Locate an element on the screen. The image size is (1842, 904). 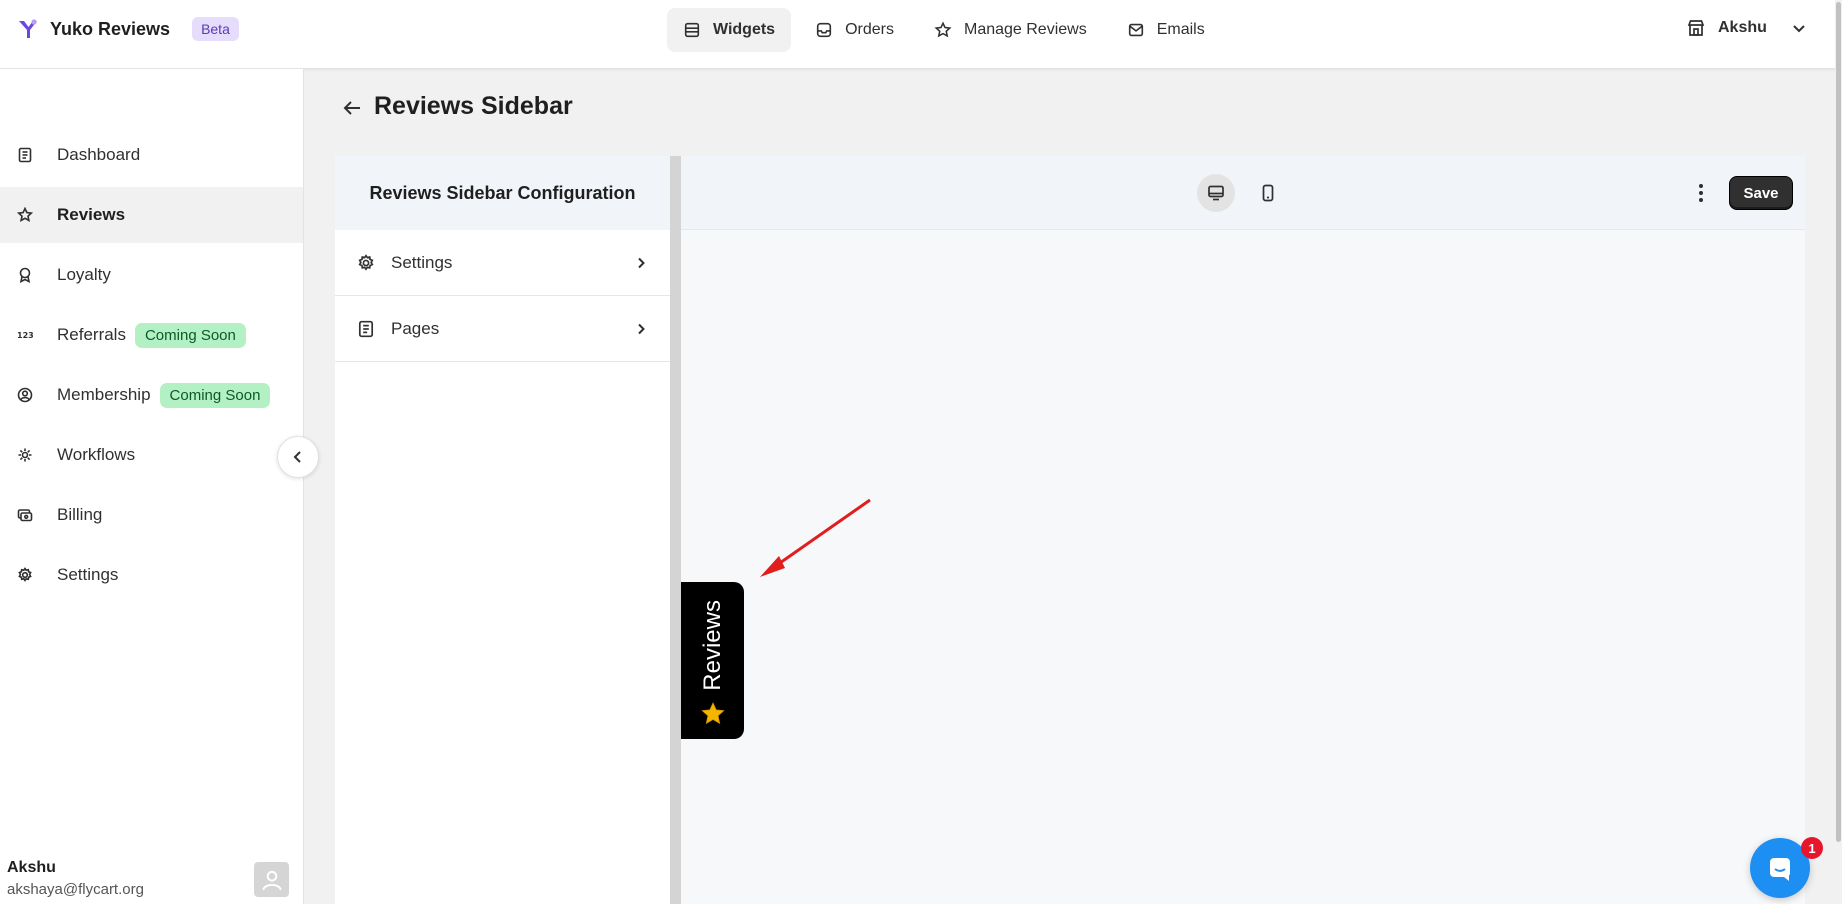
chat-icon is located at coordinates (1780, 869).